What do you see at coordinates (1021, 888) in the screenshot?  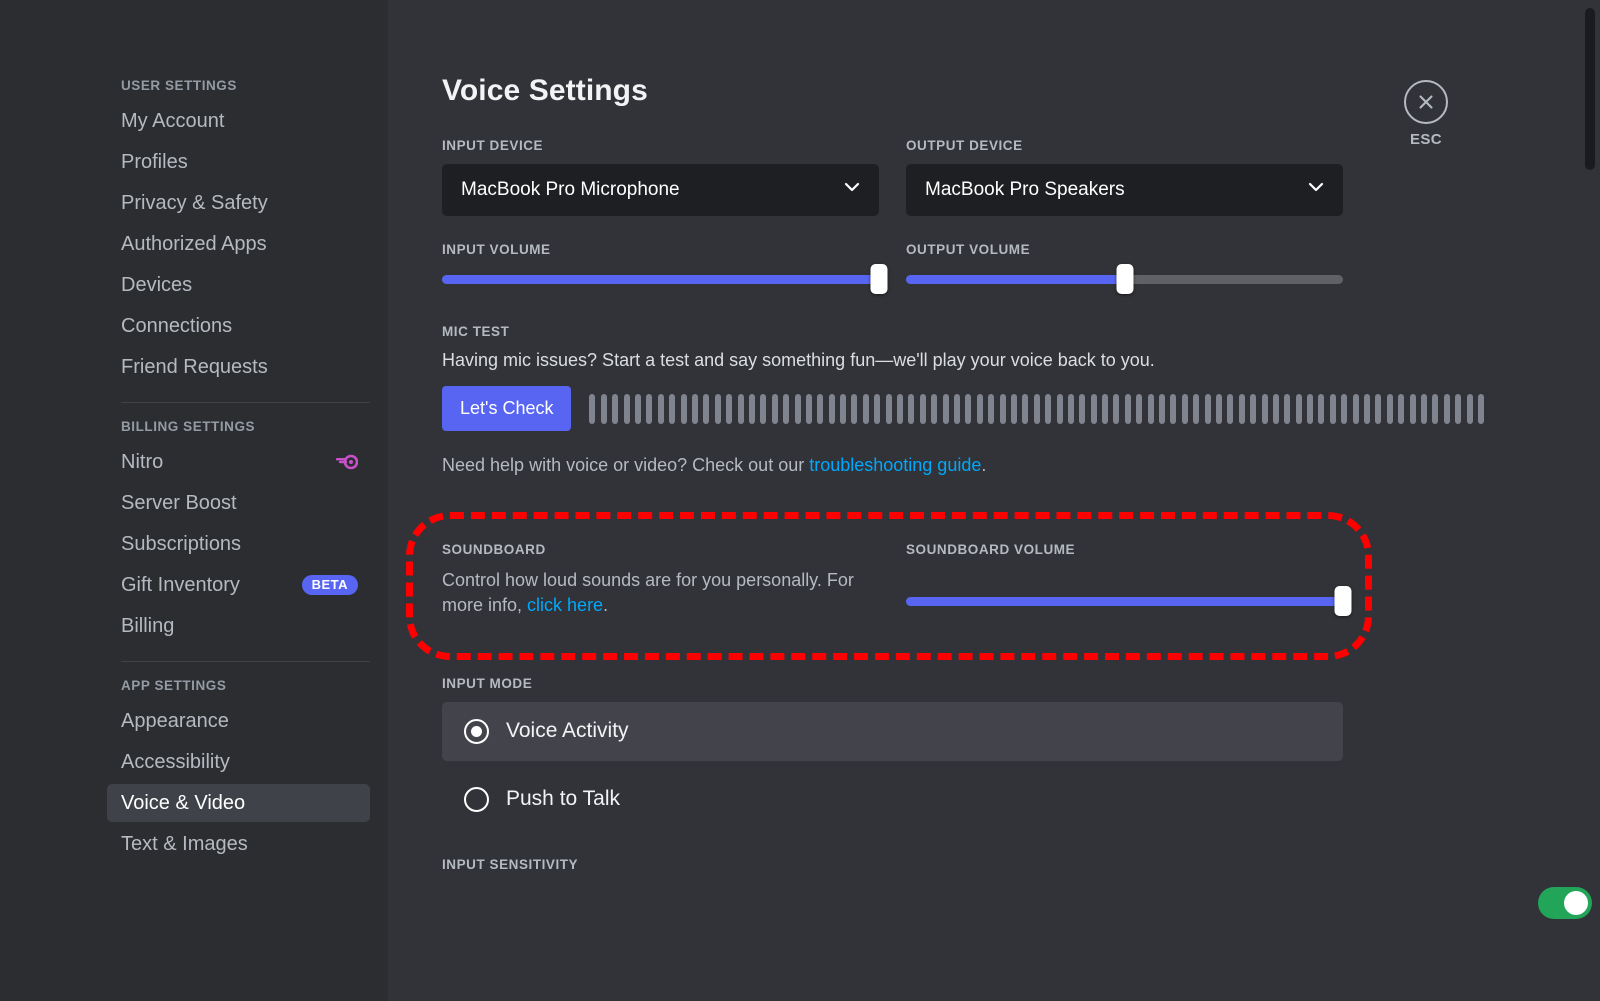 I see `input-sensitivity-section: INPUT SENSITIVITY` at bounding box center [1021, 888].